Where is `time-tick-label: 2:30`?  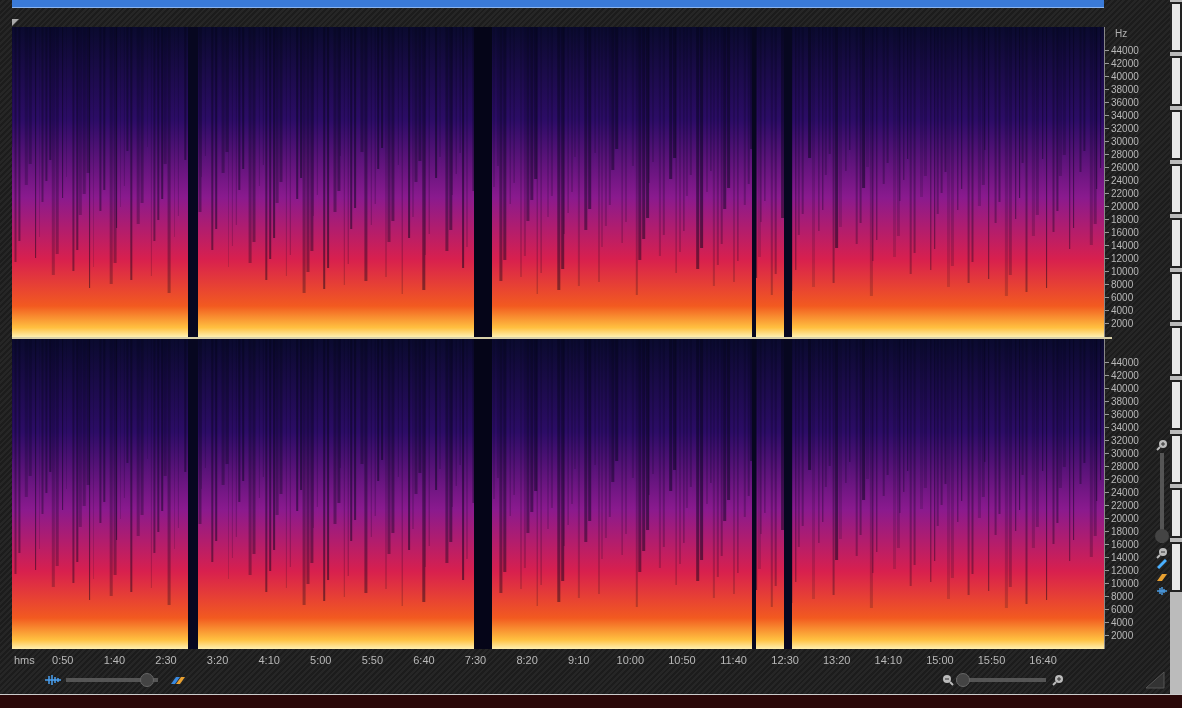
time-tick-label: 2:30 is located at coordinates (166, 660).